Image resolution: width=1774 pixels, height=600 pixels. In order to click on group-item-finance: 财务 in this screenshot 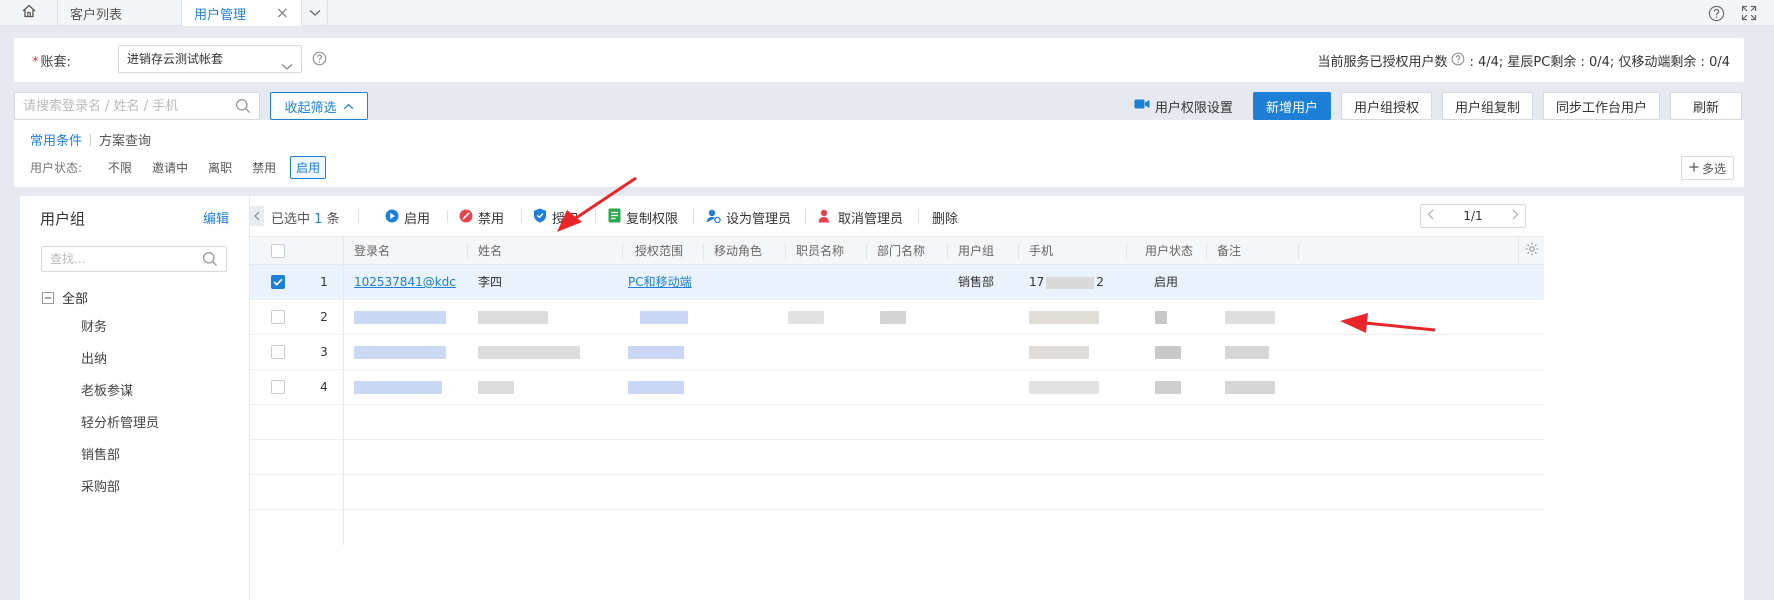, I will do `click(120, 334)`.